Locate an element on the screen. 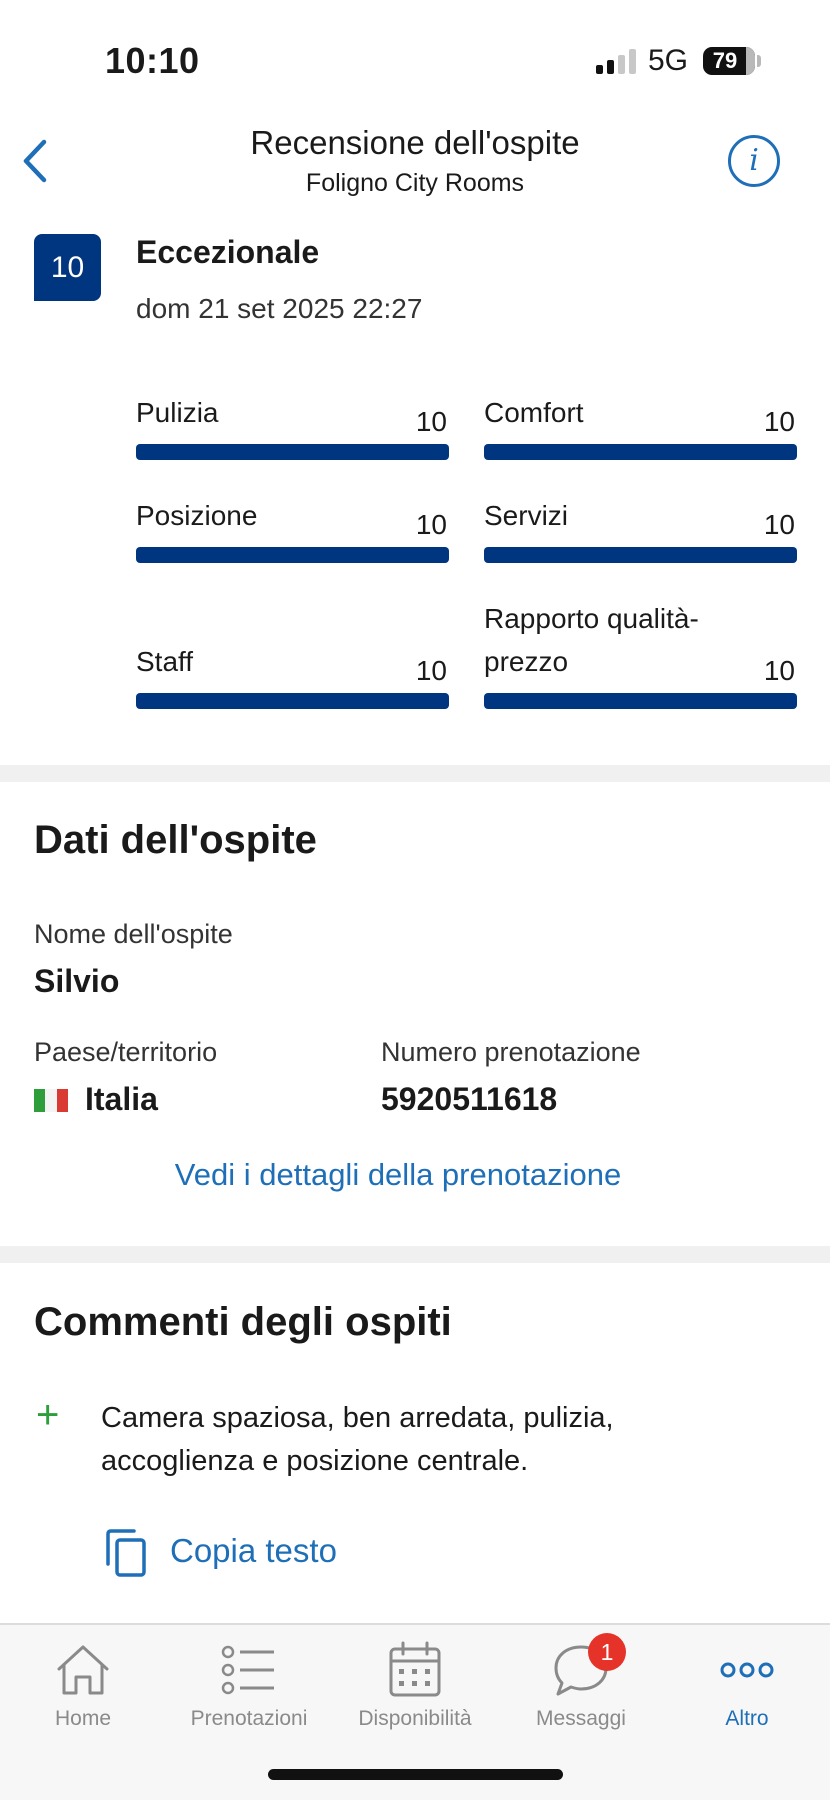 This screenshot has width=830, height=1800. italy-flag-icon is located at coordinates (51, 1100).